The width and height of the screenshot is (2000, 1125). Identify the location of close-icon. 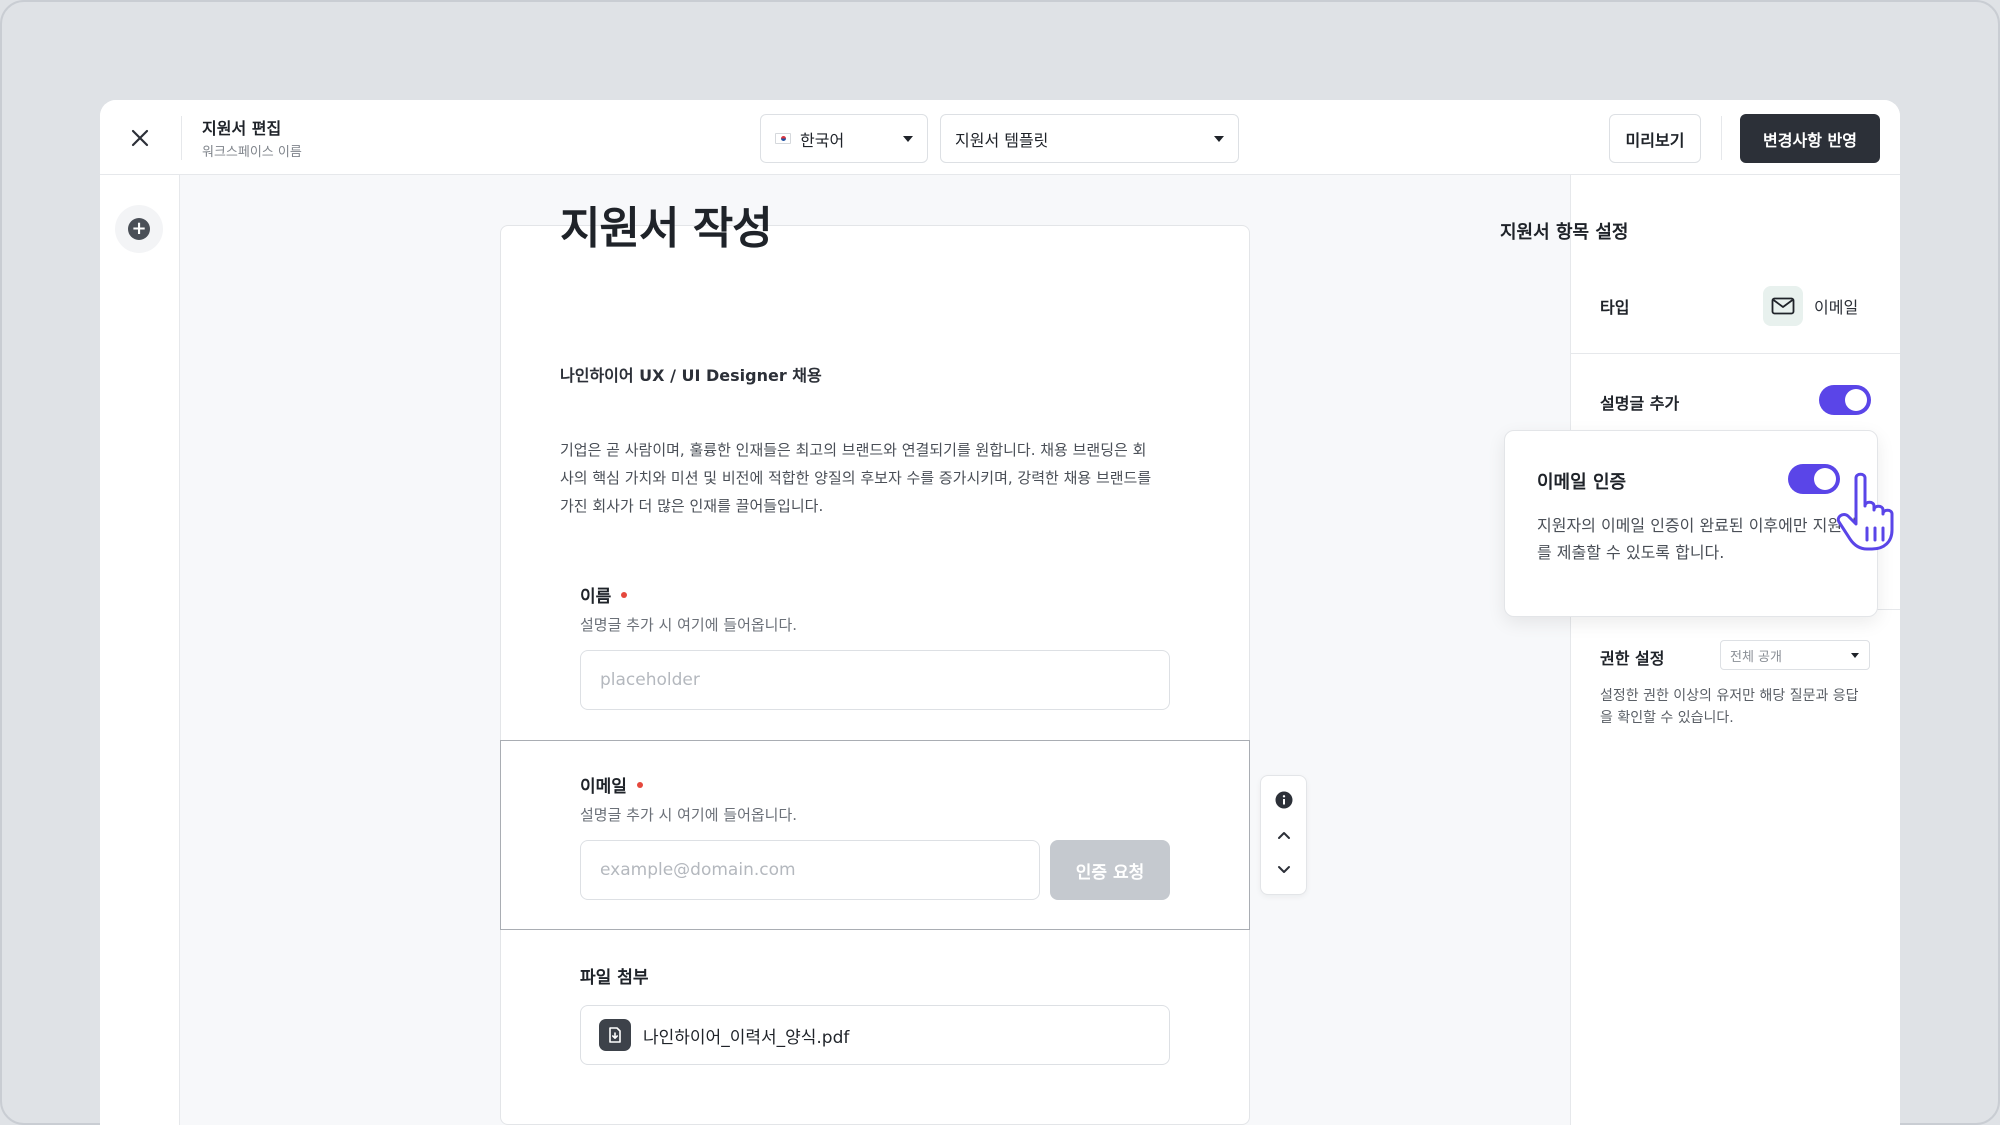
(140, 138).